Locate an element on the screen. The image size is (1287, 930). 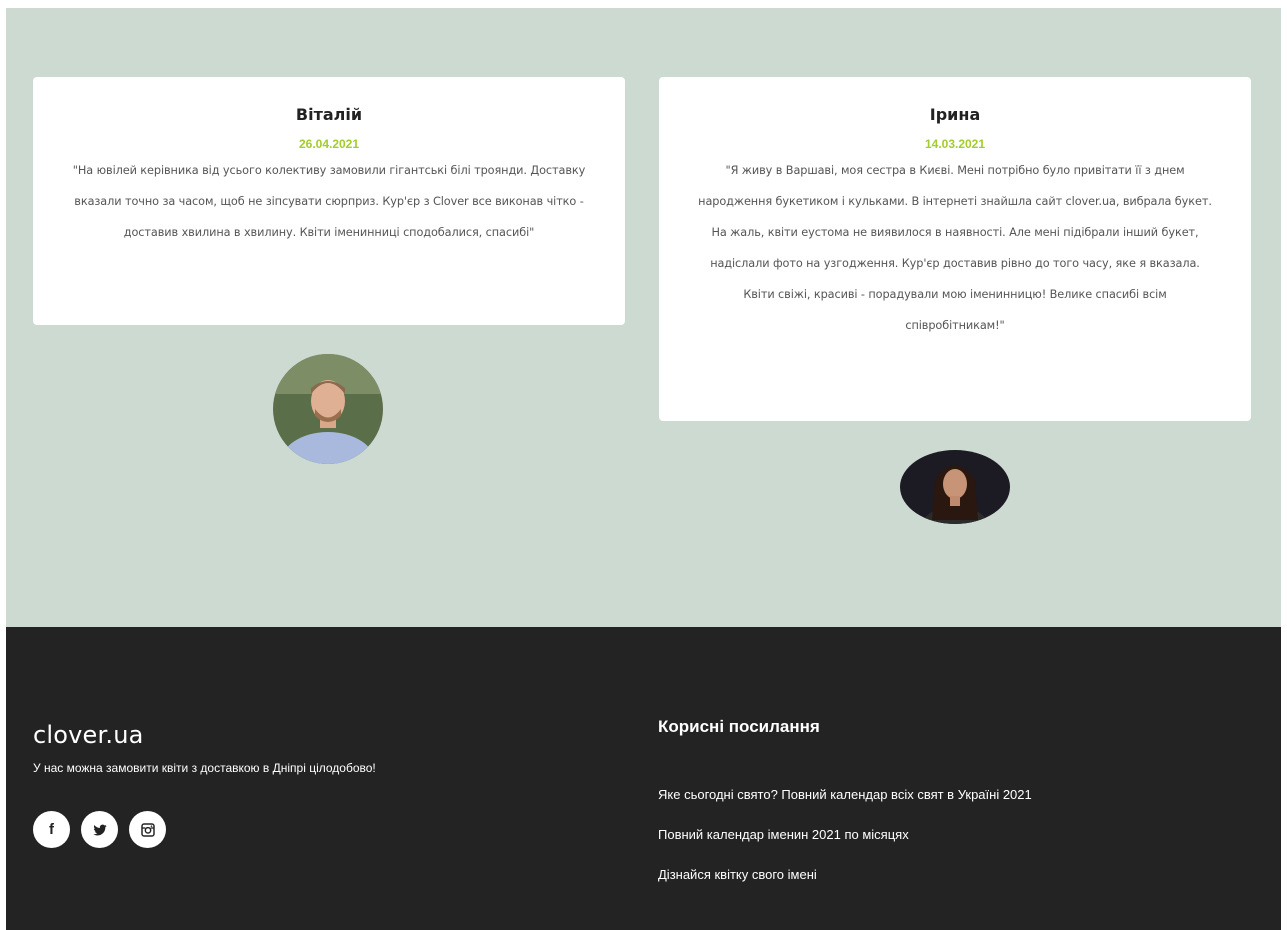
instagram-glyph is located at coordinates (147, 829).